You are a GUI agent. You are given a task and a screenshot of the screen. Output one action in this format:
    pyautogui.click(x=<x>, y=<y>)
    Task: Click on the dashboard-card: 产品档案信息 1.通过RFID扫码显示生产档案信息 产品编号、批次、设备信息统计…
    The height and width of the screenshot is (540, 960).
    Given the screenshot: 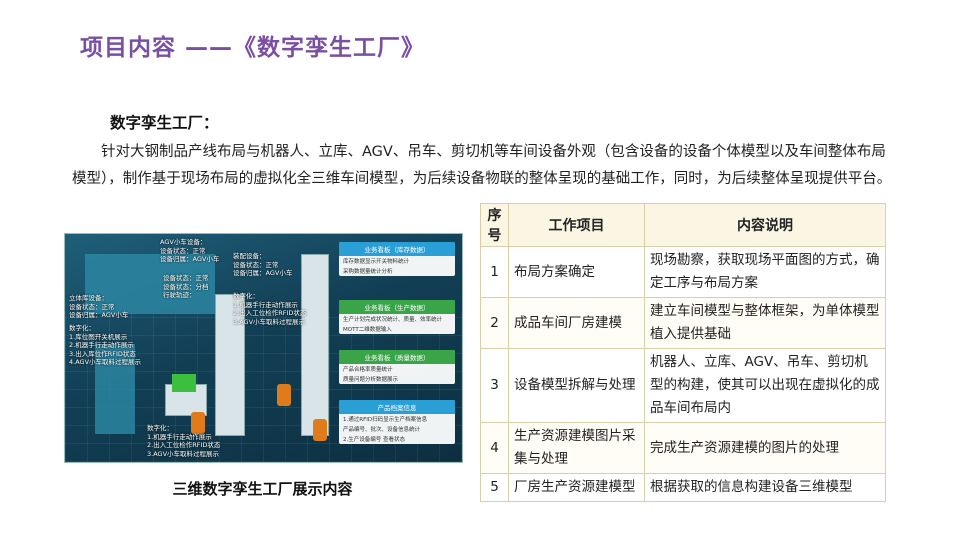 What is the action you would take?
    pyautogui.click(x=397, y=422)
    